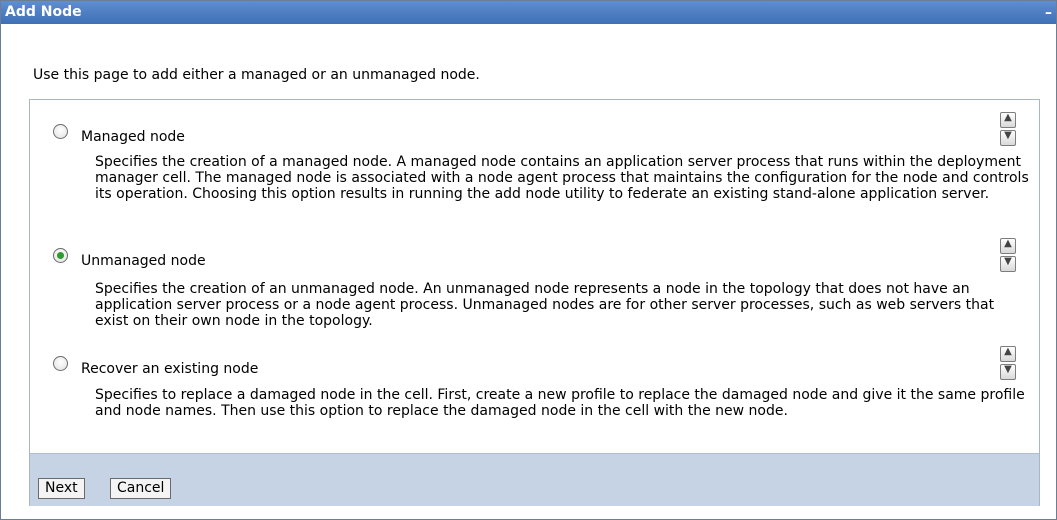 The image size is (1057, 520). What do you see at coordinates (170, 369) in the screenshot?
I see `option-label-recover-node: Recover an existing node` at bounding box center [170, 369].